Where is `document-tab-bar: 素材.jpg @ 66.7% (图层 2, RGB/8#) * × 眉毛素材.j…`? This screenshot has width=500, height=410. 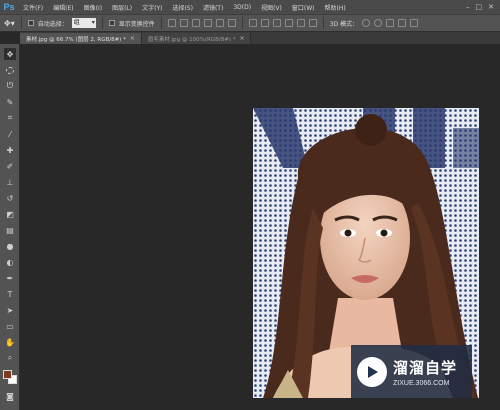
document-tab-bar: 素材.jpg @ 66.7% (图层 2, RGB/8#) * × 眉毛素材.j… is located at coordinates (260, 38).